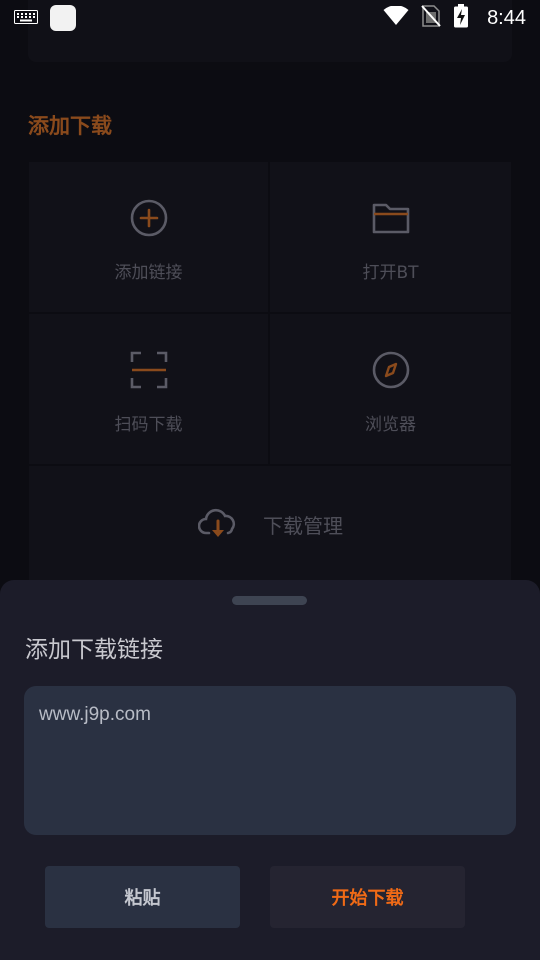 This screenshot has height=960, width=540. I want to click on status-right: 8:44, so click(454, 18).